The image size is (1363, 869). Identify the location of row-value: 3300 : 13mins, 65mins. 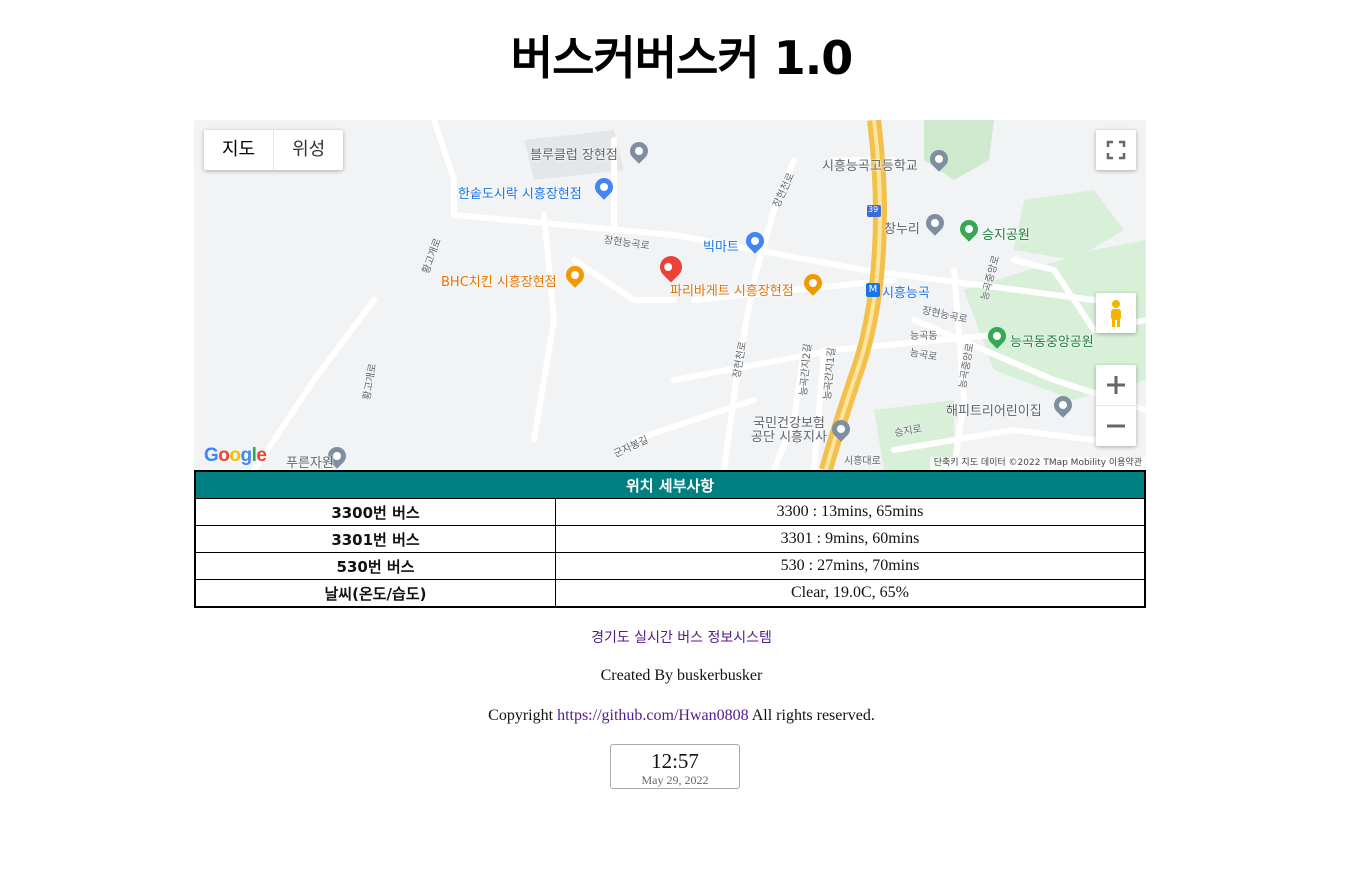
(850, 512).